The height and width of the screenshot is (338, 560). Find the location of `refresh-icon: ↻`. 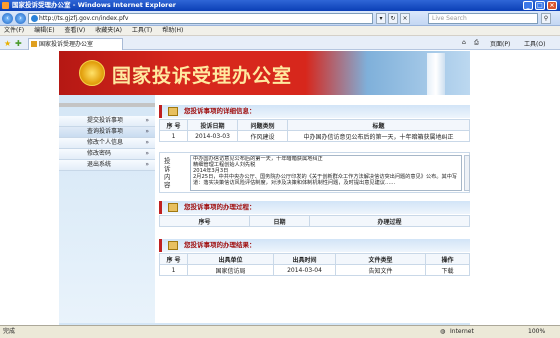

refresh-icon: ↻ is located at coordinates (393, 18).